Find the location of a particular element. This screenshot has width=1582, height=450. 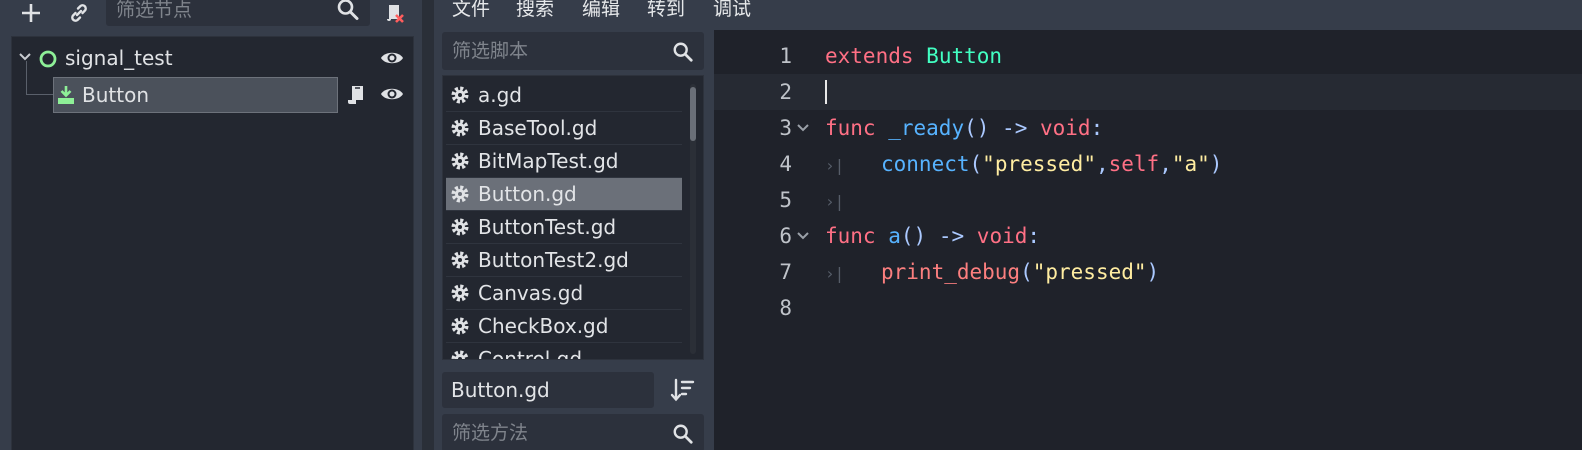

script-icon is located at coordinates (356, 95).